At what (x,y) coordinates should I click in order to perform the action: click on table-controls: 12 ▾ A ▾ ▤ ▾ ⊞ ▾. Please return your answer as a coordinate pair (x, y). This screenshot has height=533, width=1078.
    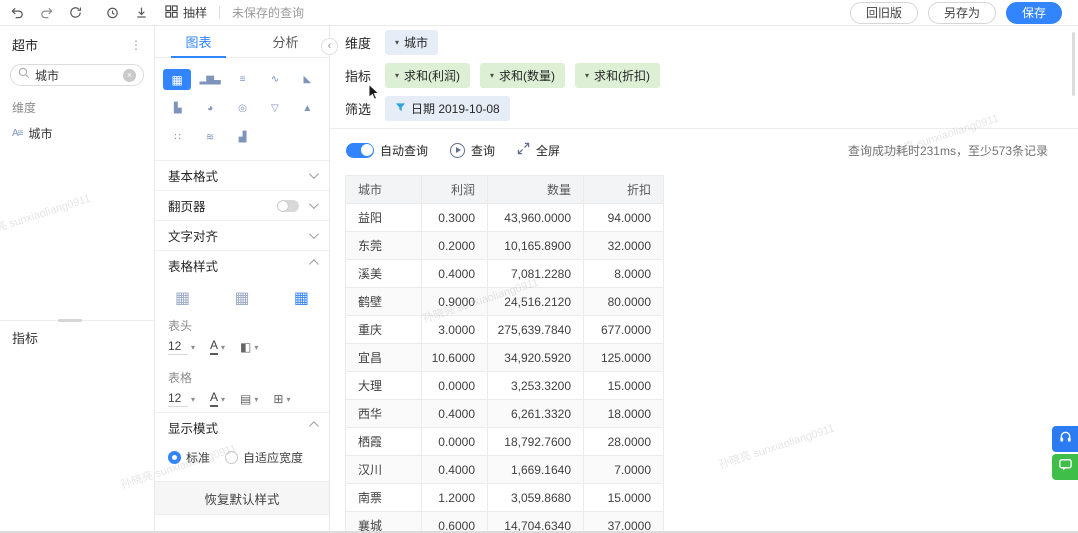
    Looking at the image, I should click on (242, 400).